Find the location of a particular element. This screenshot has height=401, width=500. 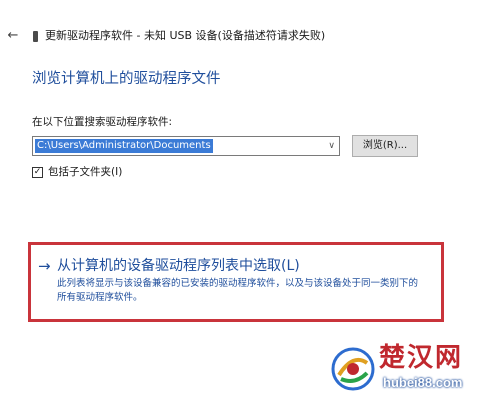

pick-description-line2: 所有驱动程序软件。 is located at coordinates (100, 297).